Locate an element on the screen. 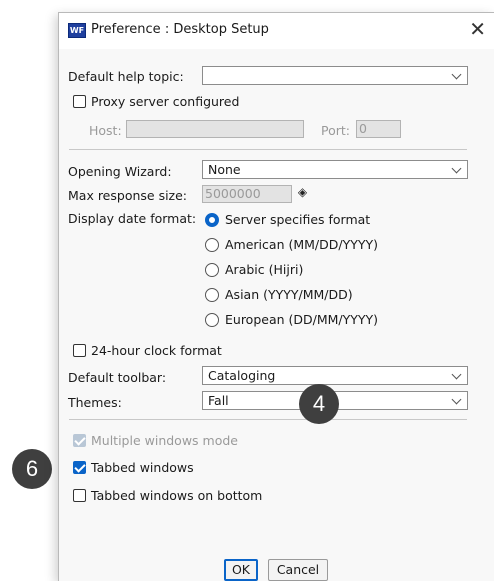 The width and height of the screenshot is (494, 581). default-toolbar-label: Default toolbar: is located at coordinates (117, 377).